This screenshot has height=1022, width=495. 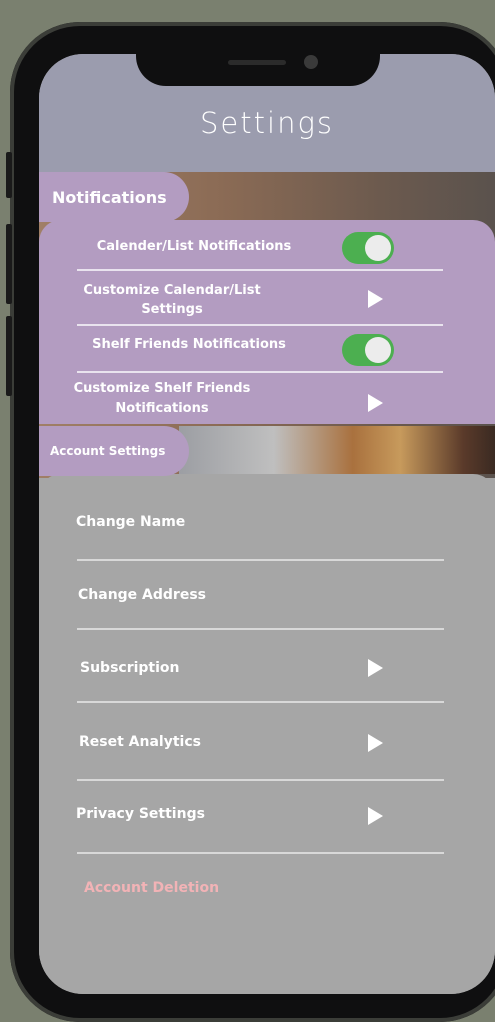 What do you see at coordinates (140, 814) in the screenshot?
I see `privacy-settings-item: Privacy Settings` at bounding box center [140, 814].